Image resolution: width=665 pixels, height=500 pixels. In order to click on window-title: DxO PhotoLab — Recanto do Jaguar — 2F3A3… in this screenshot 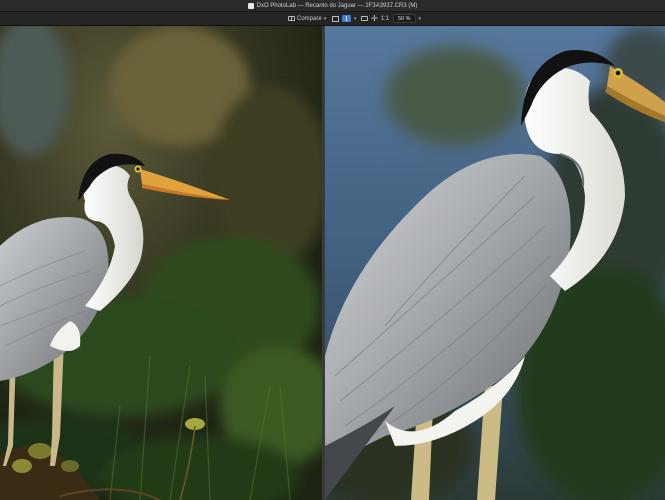, I will do `click(337, 5)`.